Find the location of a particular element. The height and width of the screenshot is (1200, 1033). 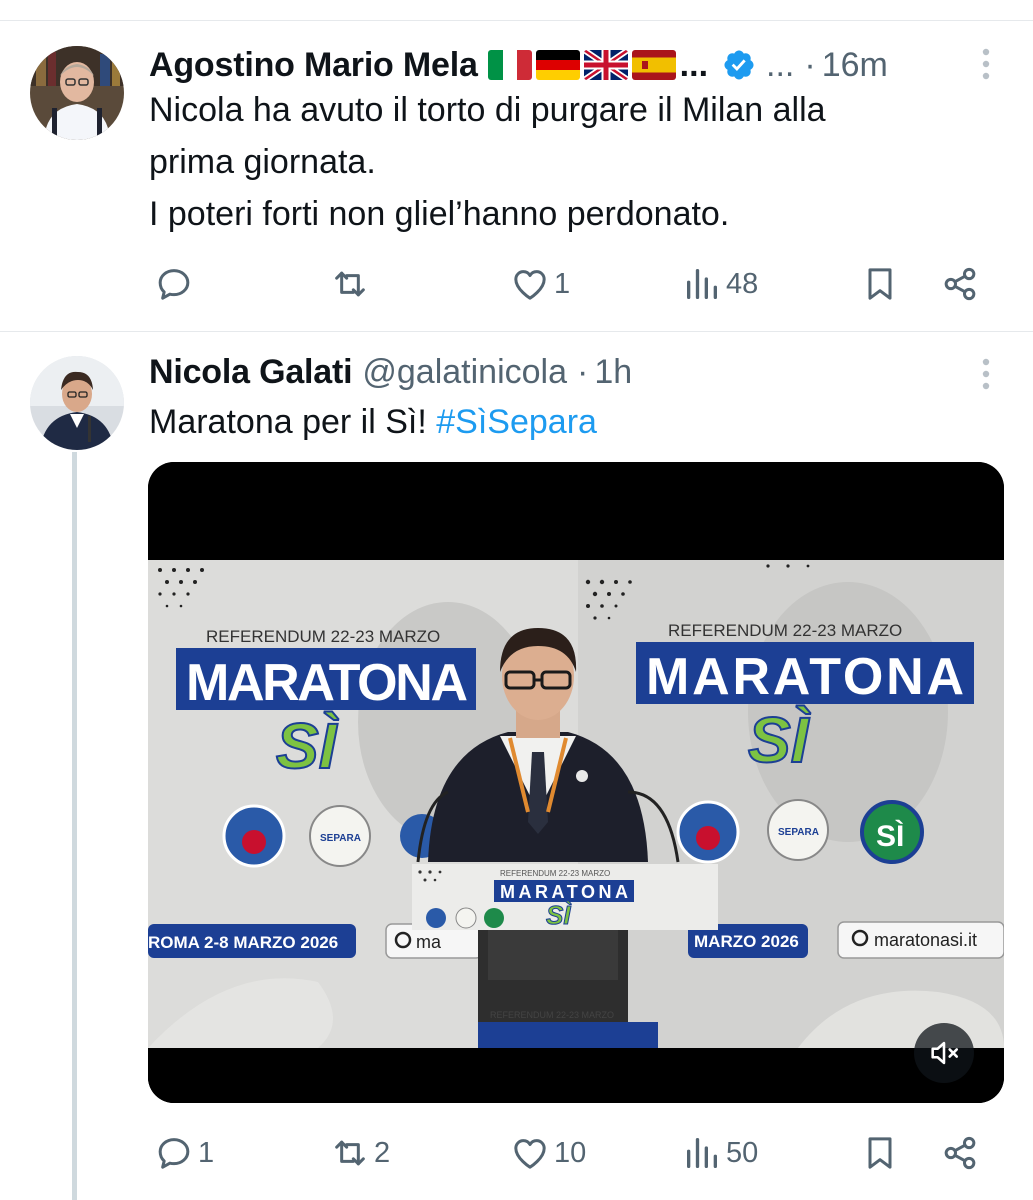

speaker-muted-icon is located at coordinates (944, 1053).